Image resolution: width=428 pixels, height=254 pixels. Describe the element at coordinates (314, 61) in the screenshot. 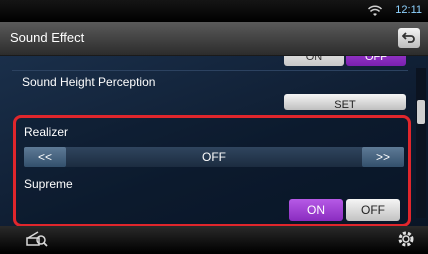

I see `top-on-button: ON` at that location.